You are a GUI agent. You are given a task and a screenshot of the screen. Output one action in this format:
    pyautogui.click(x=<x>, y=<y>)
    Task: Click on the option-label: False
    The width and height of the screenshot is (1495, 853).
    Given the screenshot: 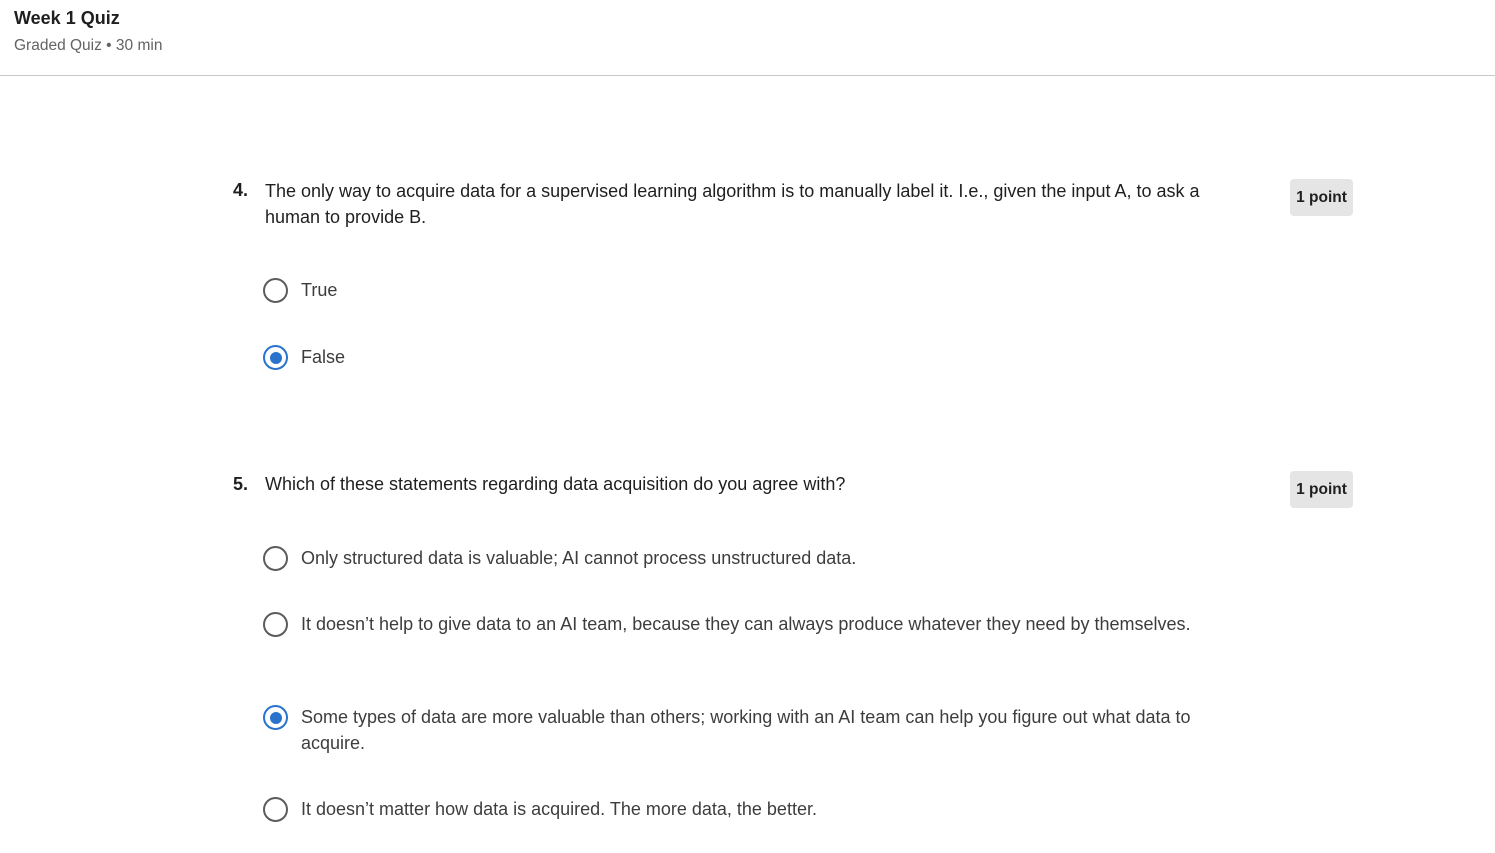 What is the action you would take?
    pyautogui.click(x=323, y=357)
    